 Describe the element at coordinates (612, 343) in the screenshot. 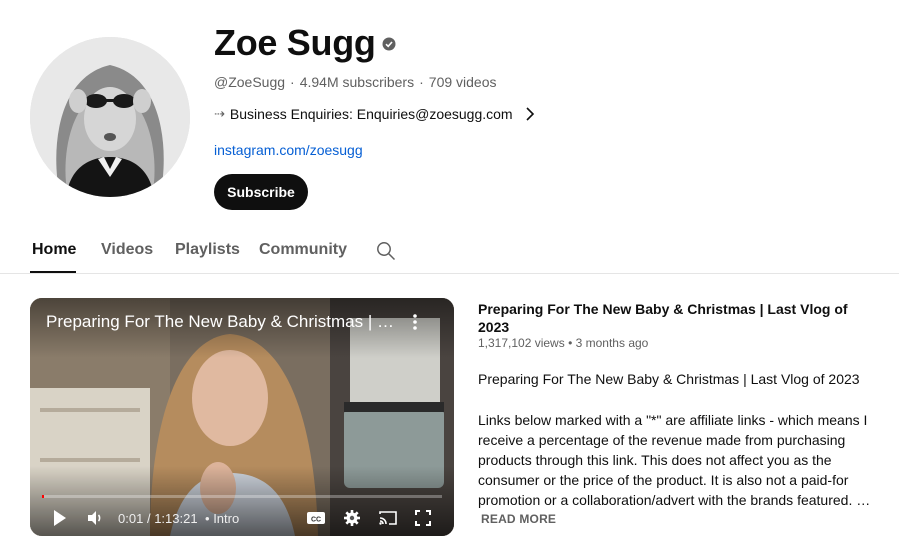

I see `upload-age: 3 months ago` at that location.